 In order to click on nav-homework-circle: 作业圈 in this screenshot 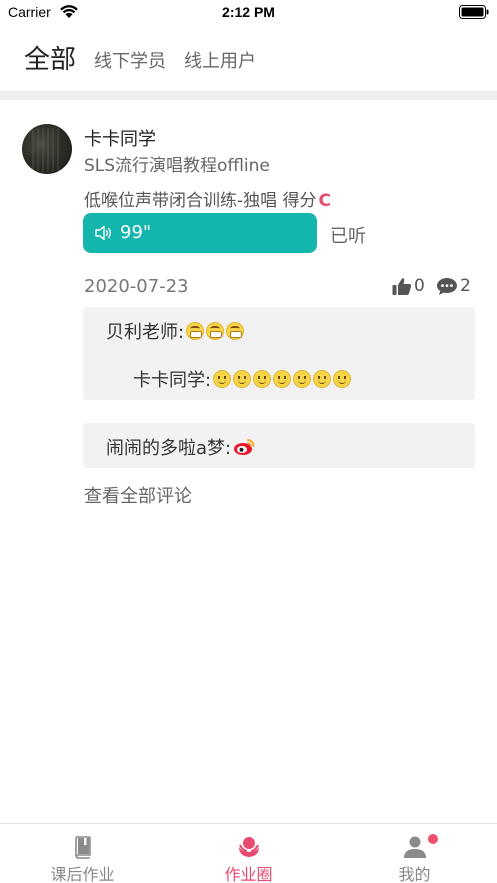, I will do `click(248, 853)`.